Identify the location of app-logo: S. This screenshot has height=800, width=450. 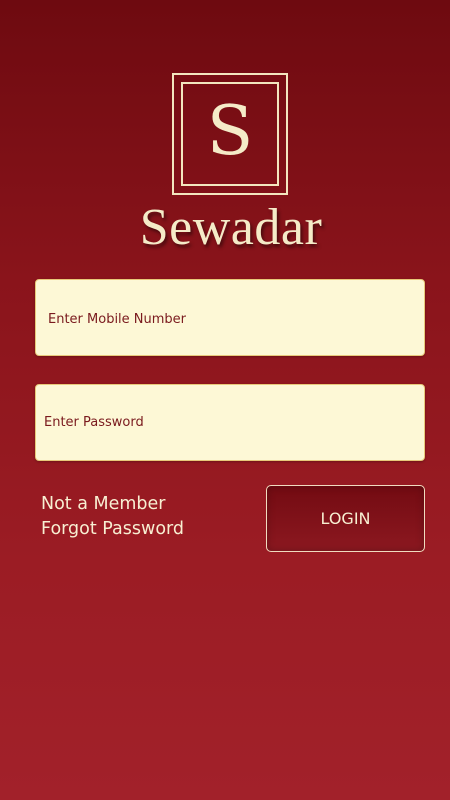
(230, 134).